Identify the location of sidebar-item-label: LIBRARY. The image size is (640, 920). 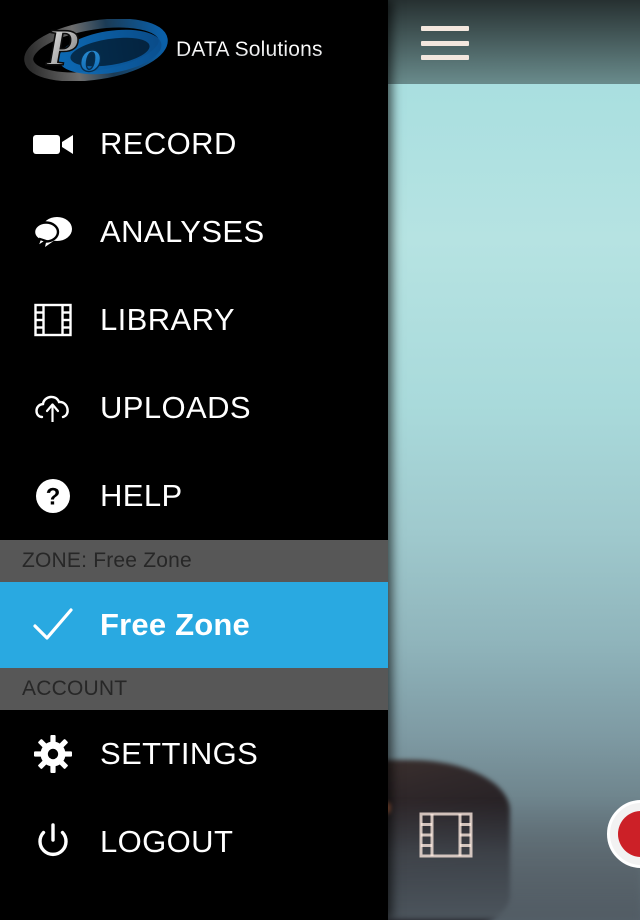
(167, 319).